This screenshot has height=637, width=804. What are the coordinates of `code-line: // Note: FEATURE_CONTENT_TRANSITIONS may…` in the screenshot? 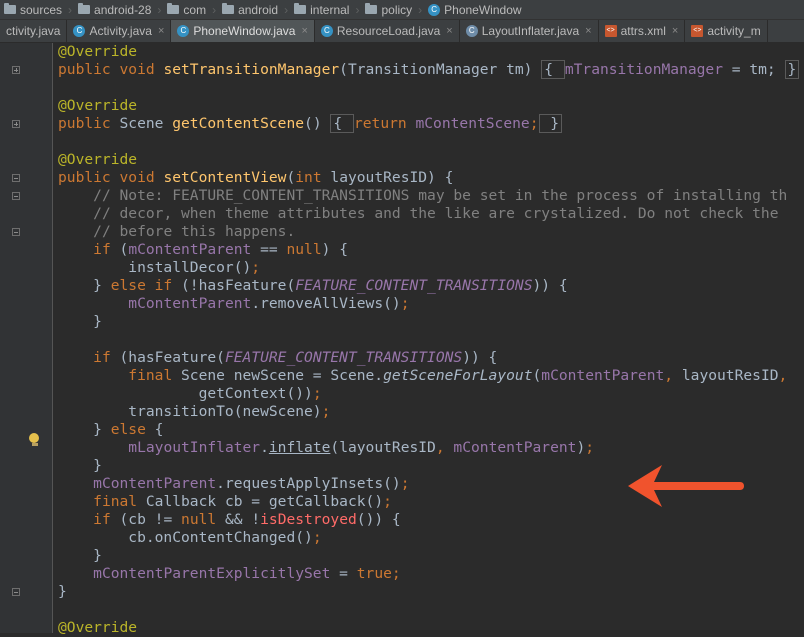 It's located at (431, 196).